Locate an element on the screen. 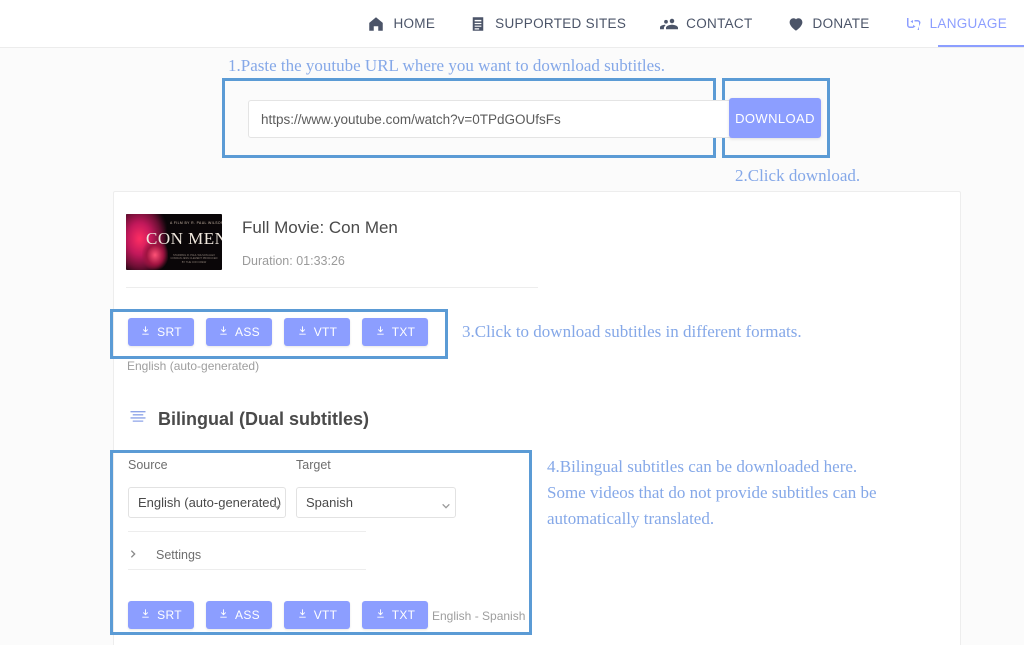 The width and height of the screenshot is (1024, 645). annotation-step-4-line-3: automatically translated. is located at coordinates (631, 518).